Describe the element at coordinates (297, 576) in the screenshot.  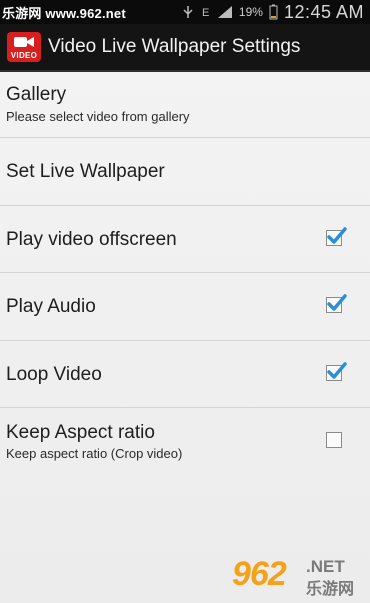
I see `watermark-logo: 962 .NET 乐游网` at that location.